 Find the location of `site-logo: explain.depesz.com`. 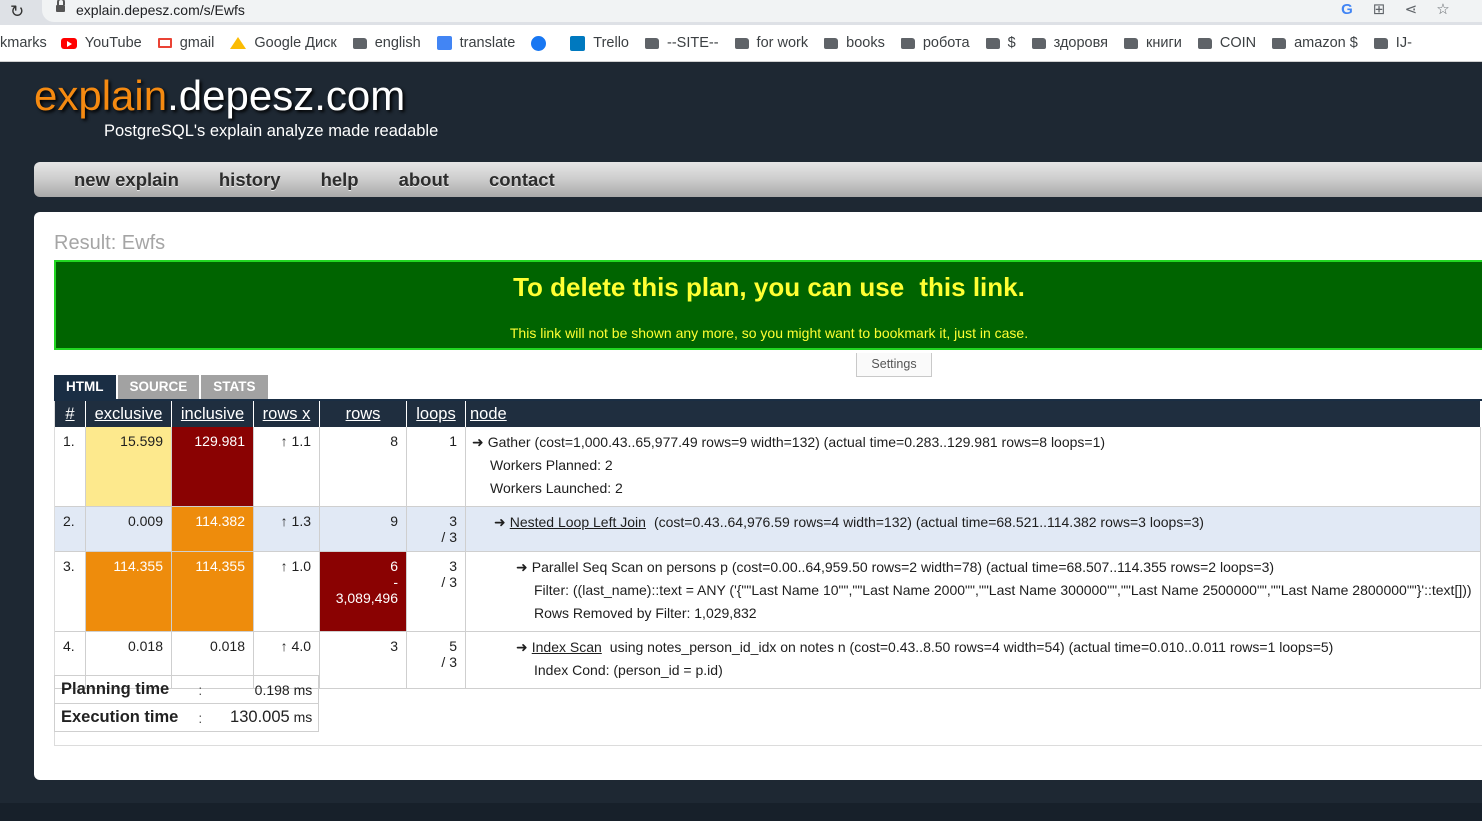

site-logo: explain.depesz.com is located at coordinates (219, 96).